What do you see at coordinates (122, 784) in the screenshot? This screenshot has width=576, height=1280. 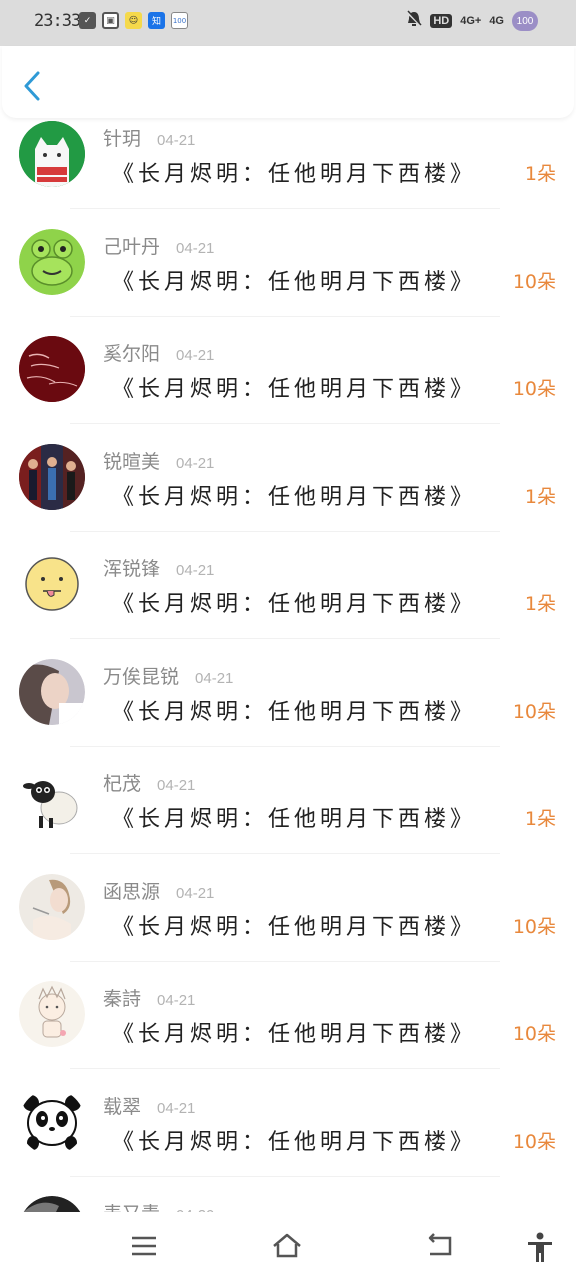 I see `sender-name-text: 杞茂` at bounding box center [122, 784].